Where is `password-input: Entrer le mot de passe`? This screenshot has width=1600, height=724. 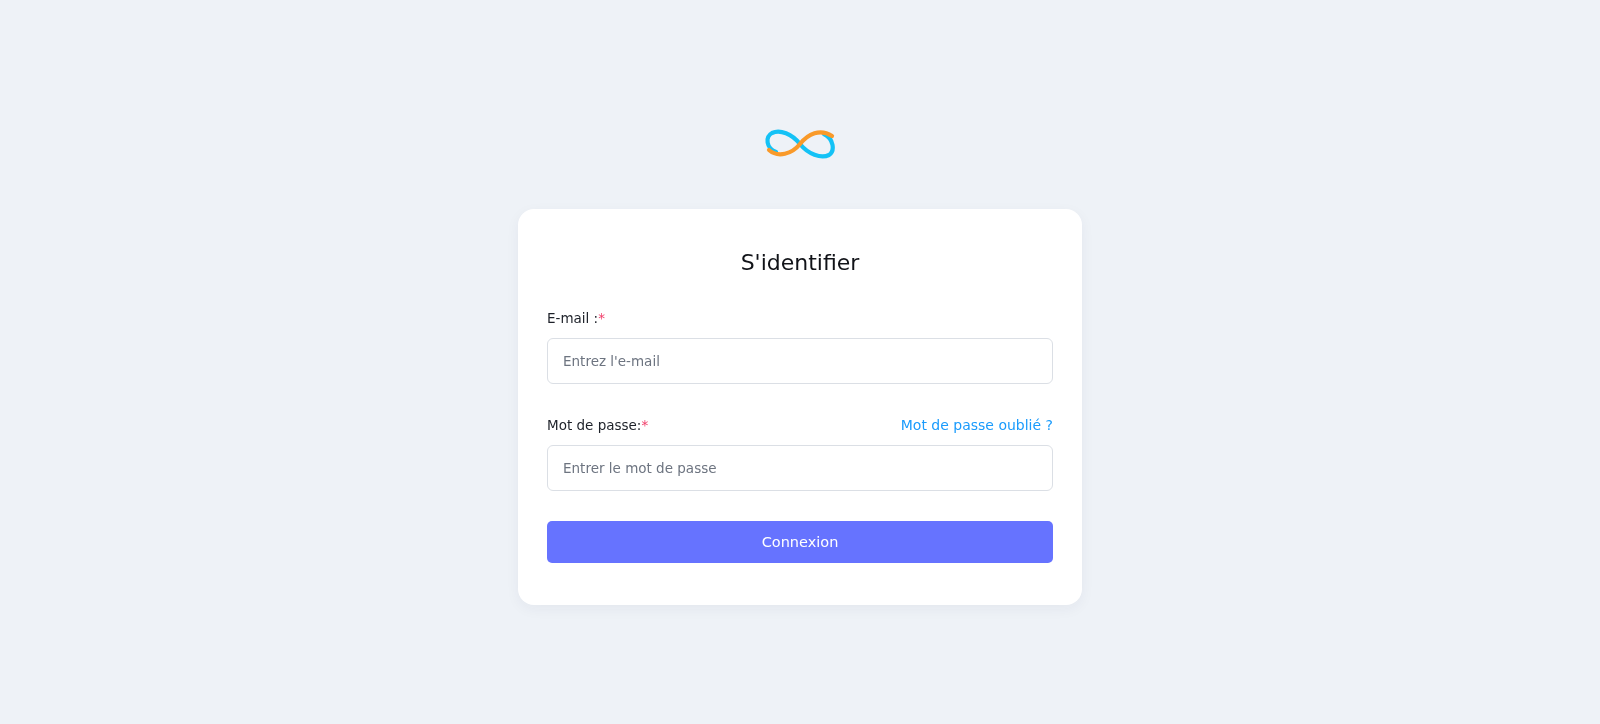 password-input: Entrer le mot de passe is located at coordinates (800, 468).